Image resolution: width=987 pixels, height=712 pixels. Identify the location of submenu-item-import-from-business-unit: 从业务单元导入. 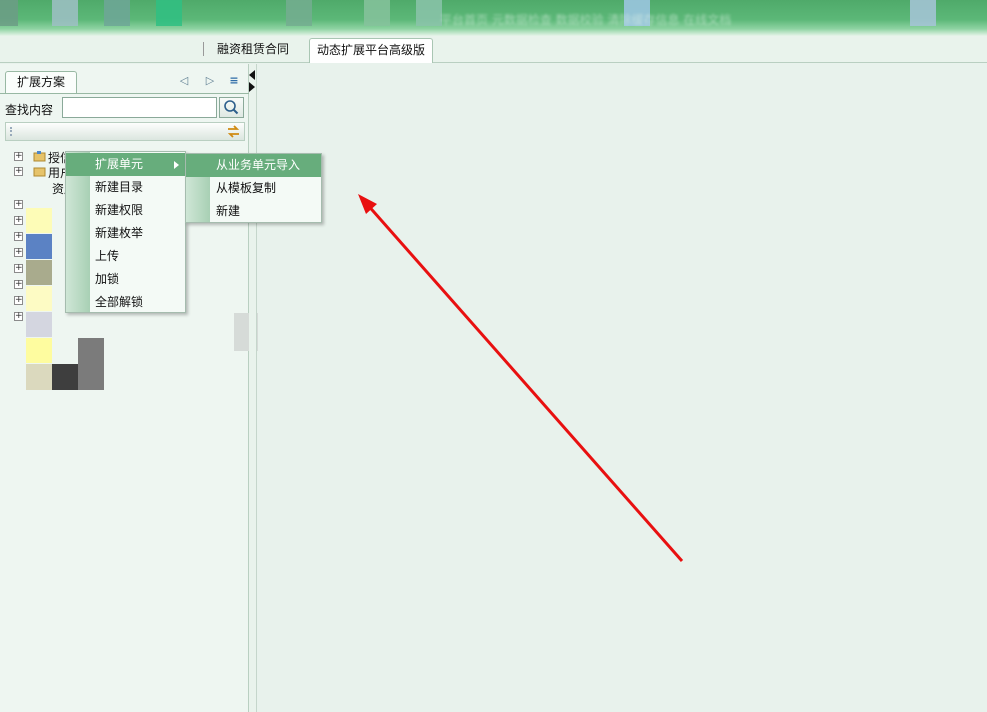
(253, 165).